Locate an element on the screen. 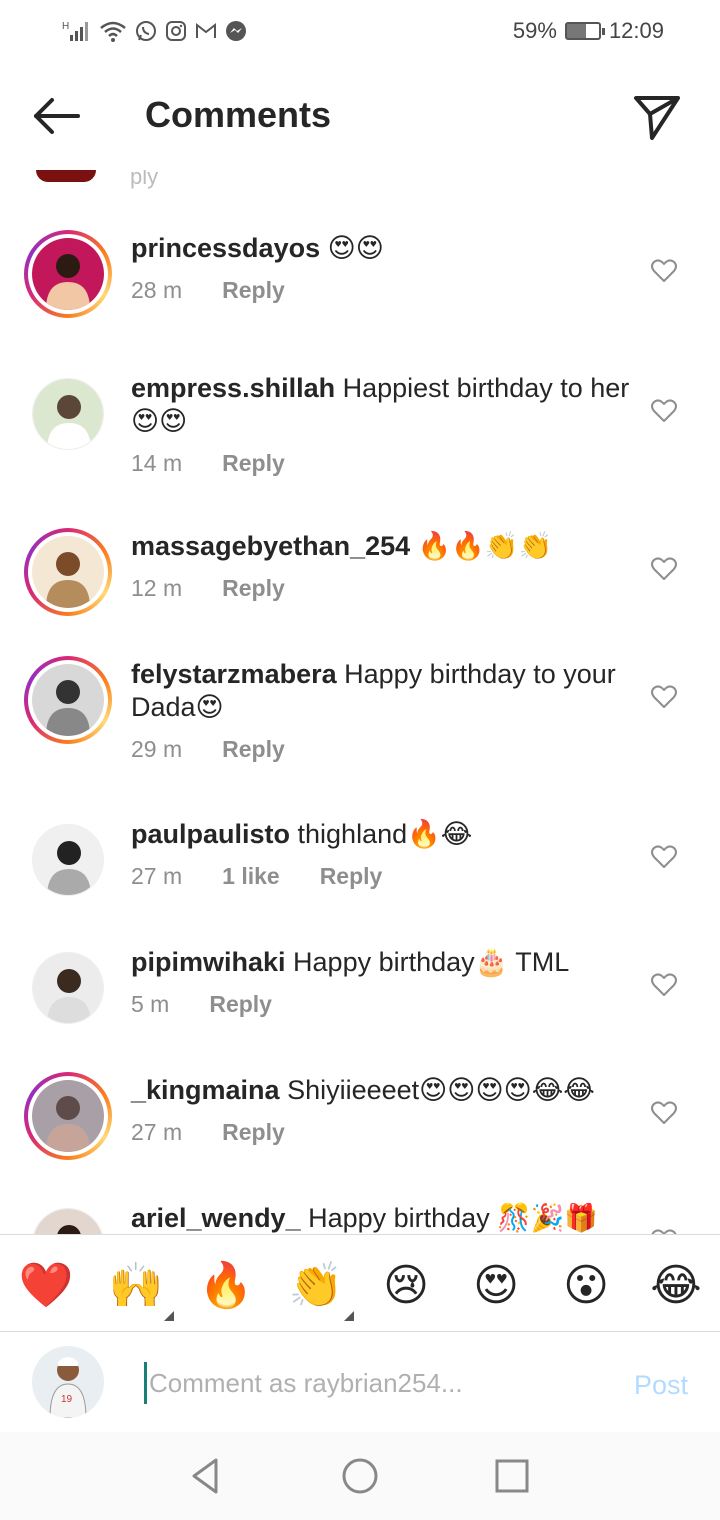 The height and width of the screenshot is (1520, 720). comment-meta: 14 m Reply is located at coordinates (381, 463).